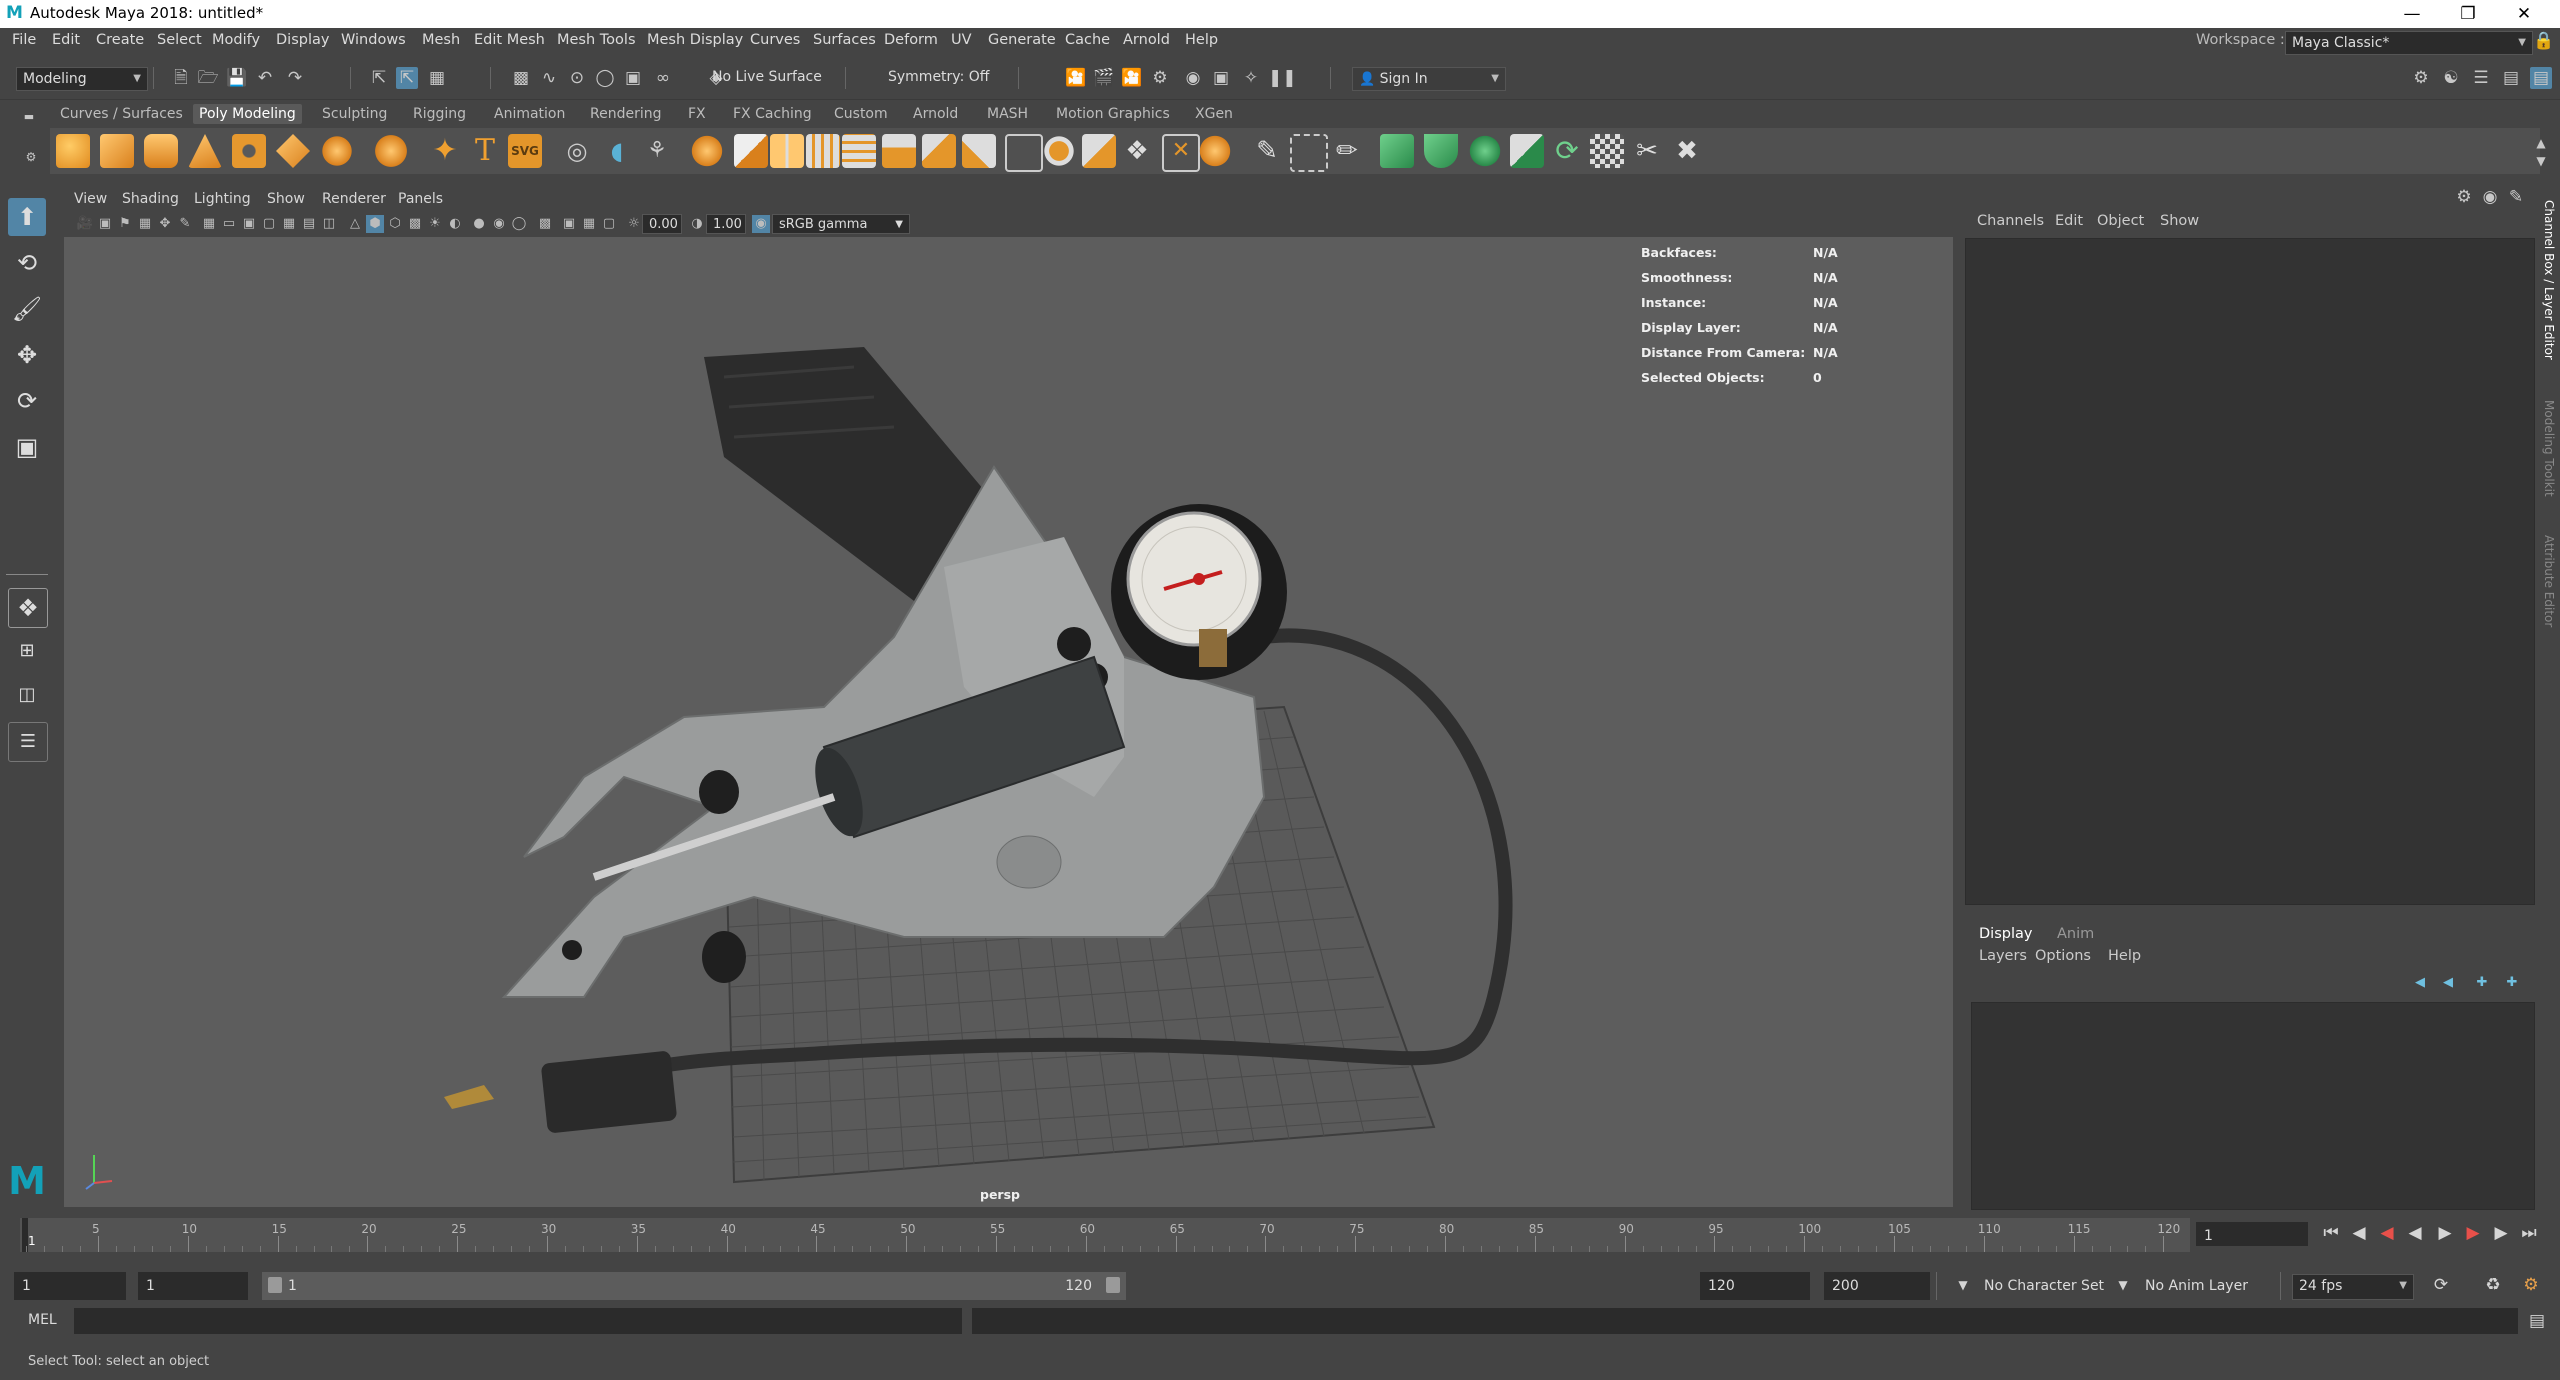 The image size is (2560, 1380). Describe the element at coordinates (145, 224) in the screenshot. I see `image-plane-icon: ▦` at that location.